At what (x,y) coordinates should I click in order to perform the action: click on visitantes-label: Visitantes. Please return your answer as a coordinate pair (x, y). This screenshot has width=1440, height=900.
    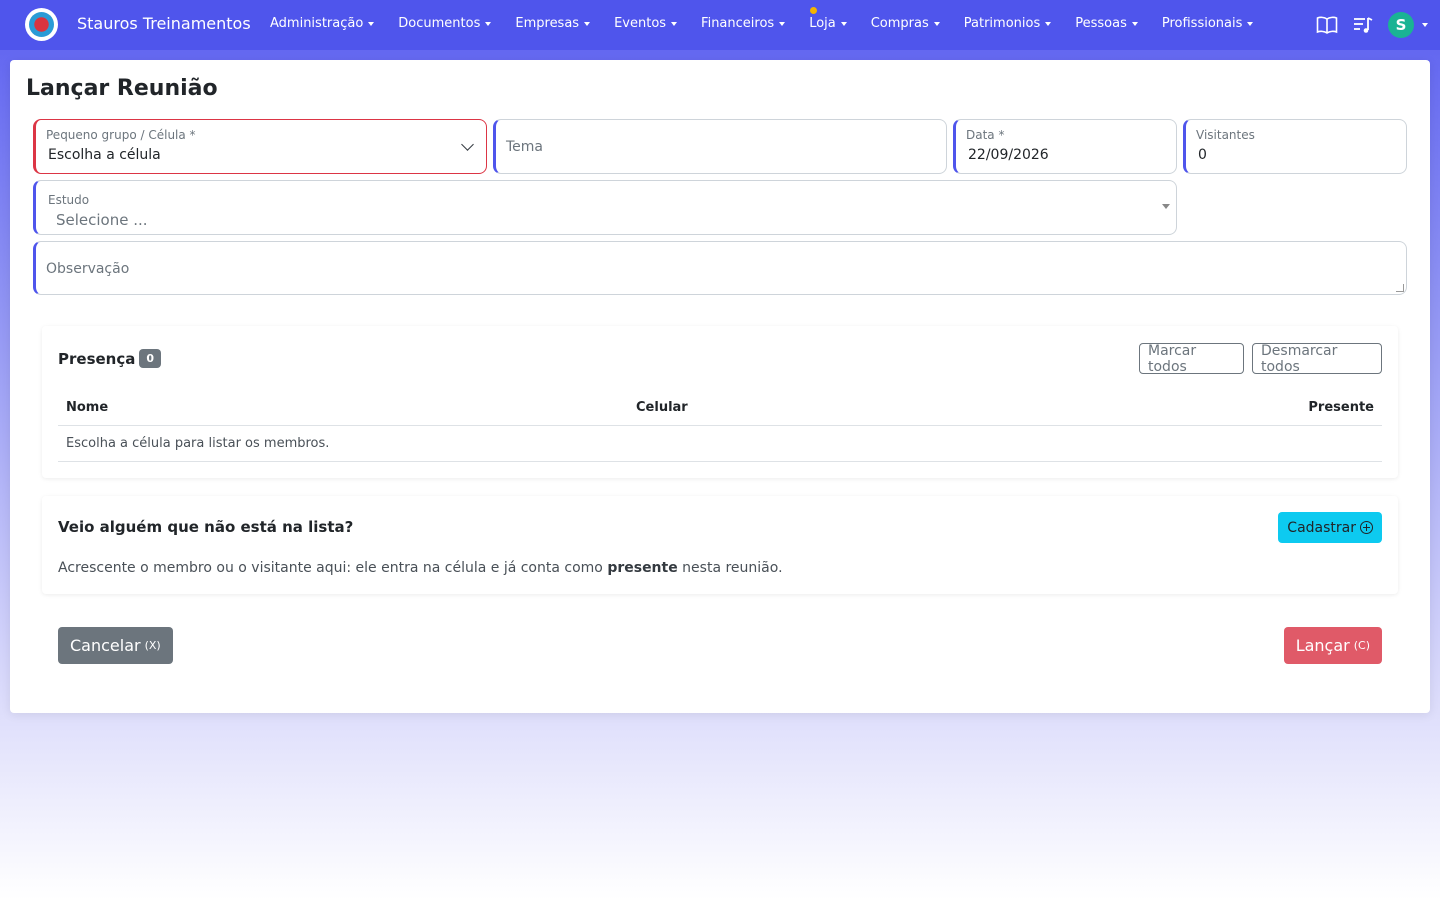
    Looking at the image, I should click on (1225, 135).